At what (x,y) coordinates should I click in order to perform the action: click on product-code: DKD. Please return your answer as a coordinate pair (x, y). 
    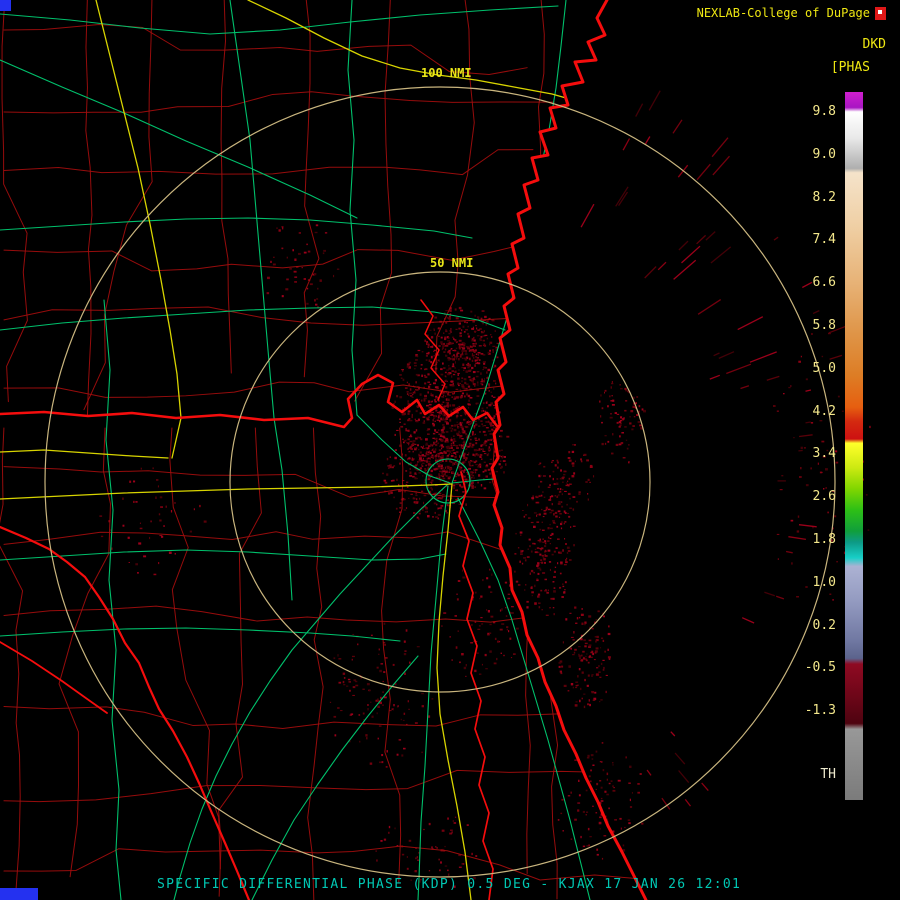
    Looking at the image, I should click on (874, 44).